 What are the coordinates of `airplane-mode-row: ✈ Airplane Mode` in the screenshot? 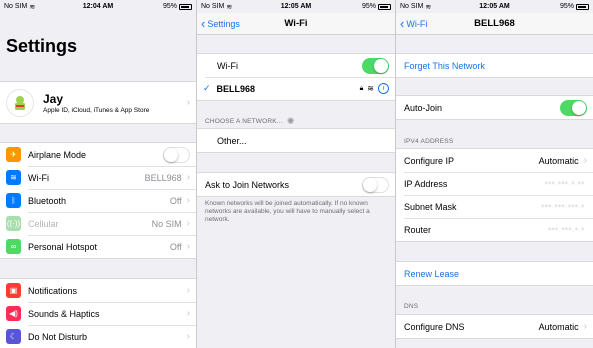 It's located at (98, 154).